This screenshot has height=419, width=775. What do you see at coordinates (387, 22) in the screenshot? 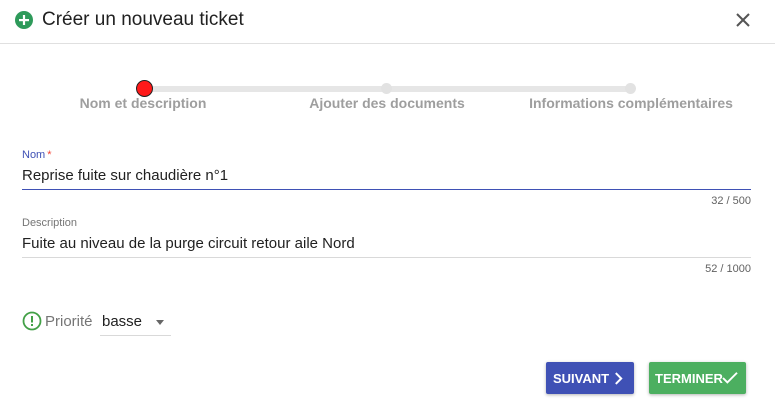
I see `dialog-header: Créer un nouveau ticket` at bounding box center [387, 22].